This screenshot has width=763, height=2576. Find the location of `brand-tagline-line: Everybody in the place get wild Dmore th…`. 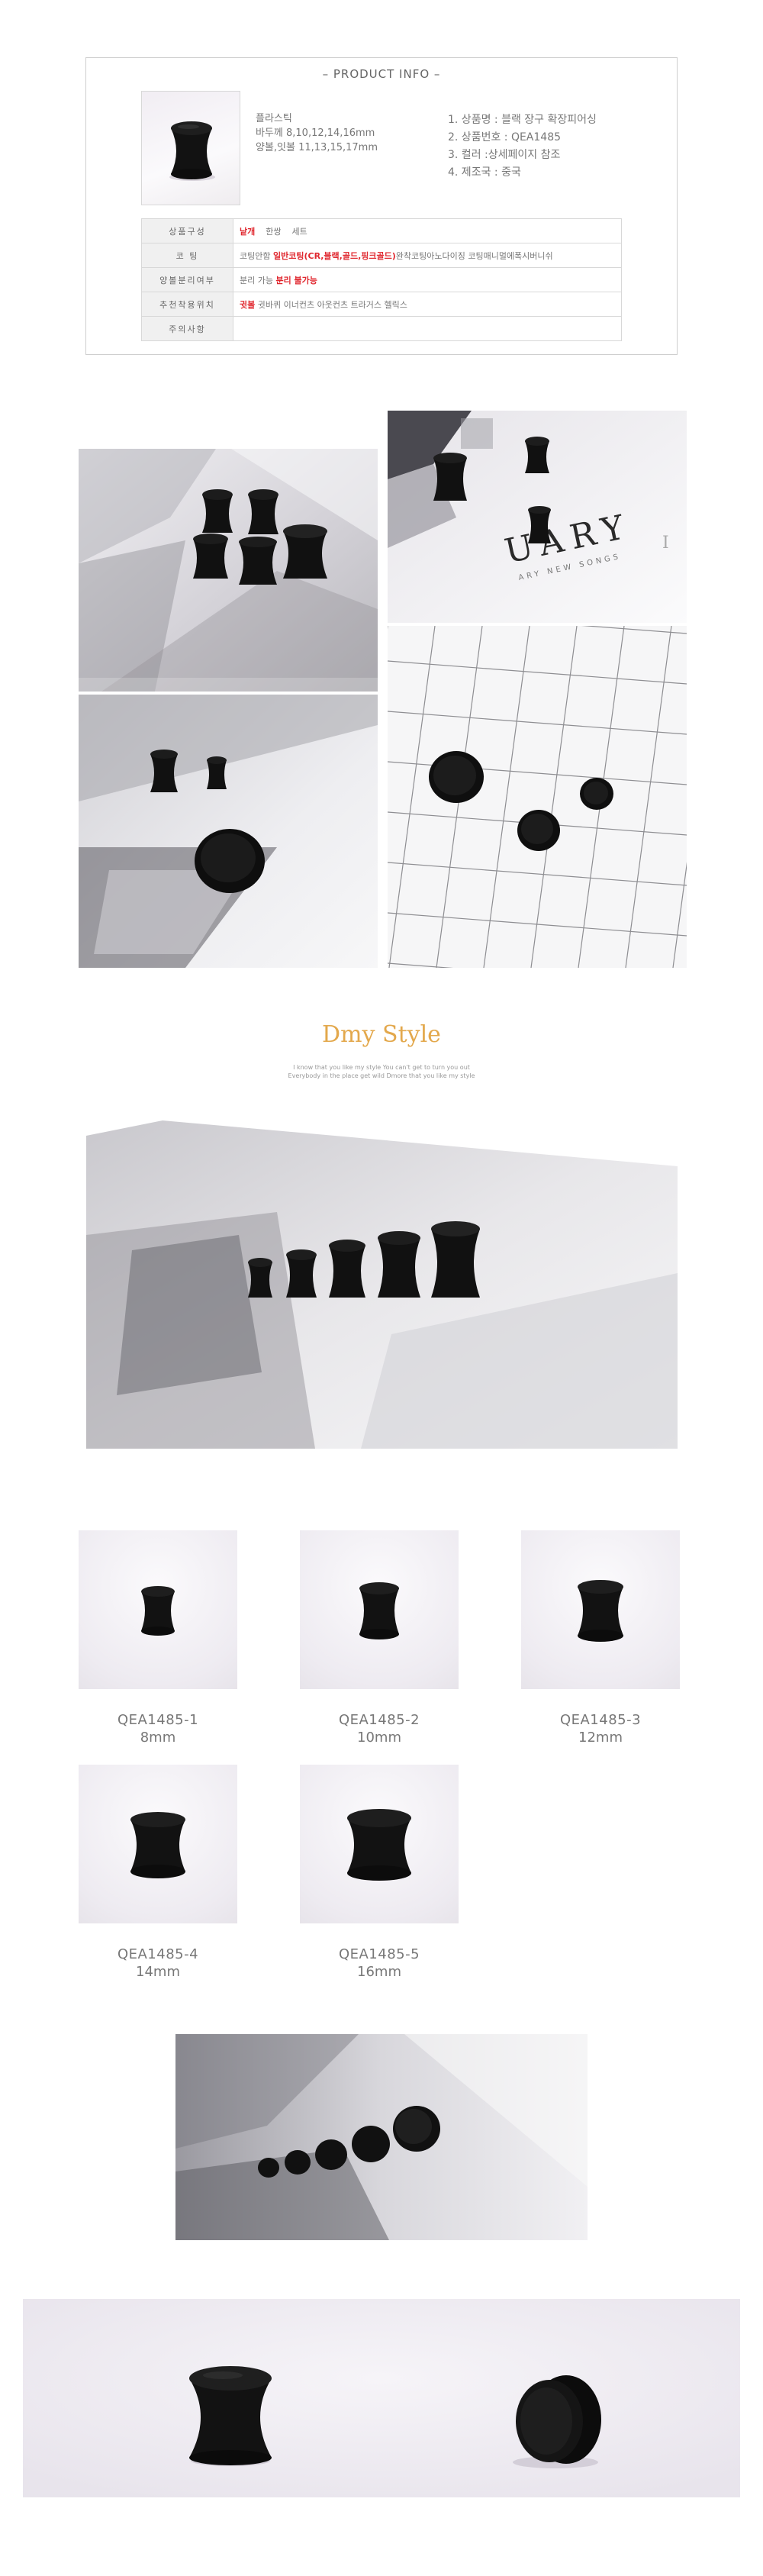

brand-tagline-line: Everybody in the place get wild Dmore th… is located at coordinates (382, 1076).